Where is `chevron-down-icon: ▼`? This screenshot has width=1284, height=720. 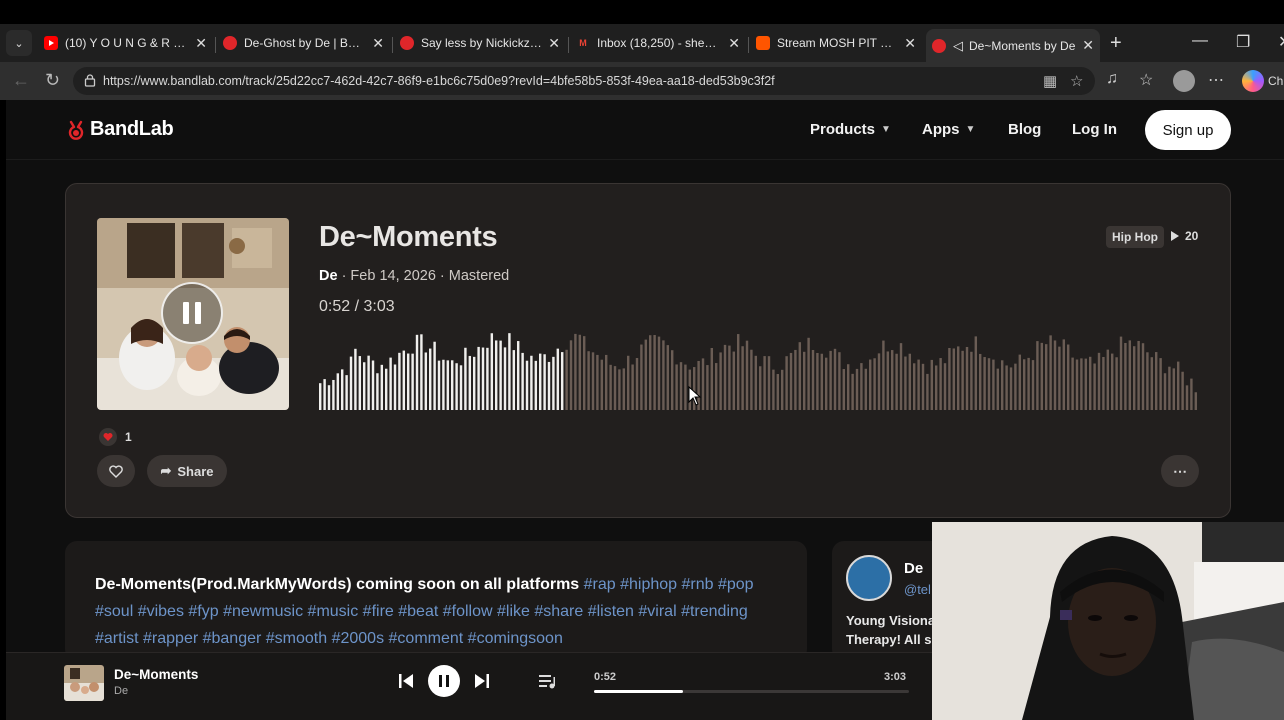
chevron-down-icon: ▼ is located at coordinates (970, 129).